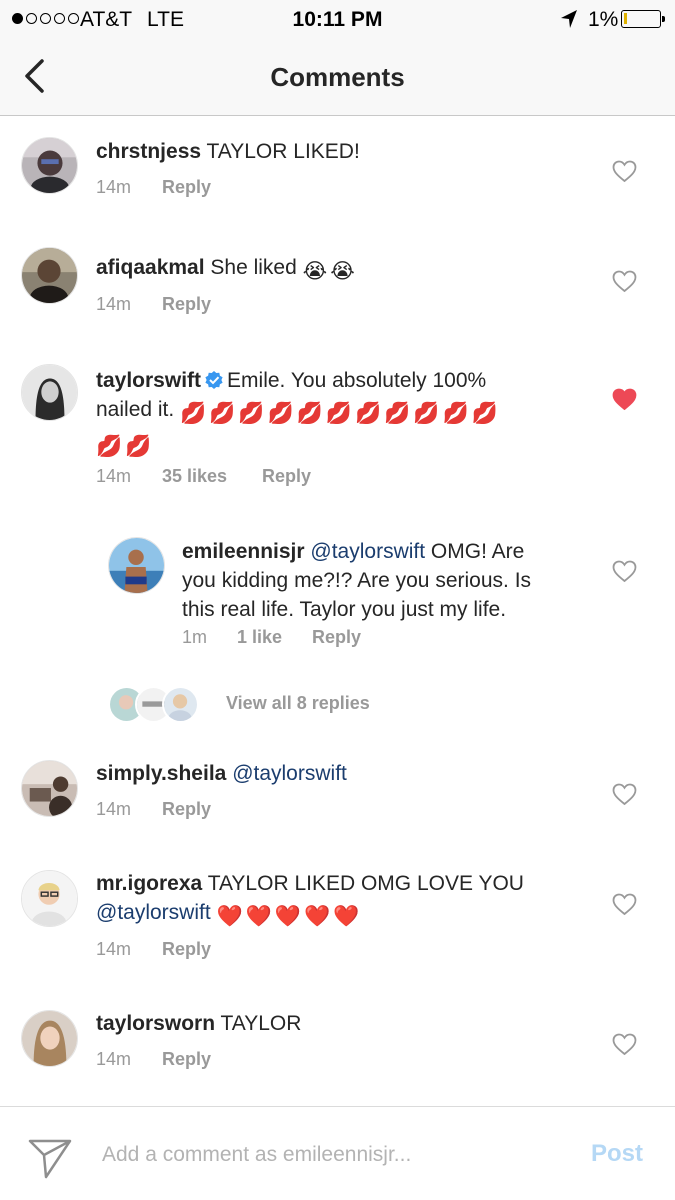 The width and height of the screenshot is (675, 1200). I want to click on paper-plane-icon, so click(50, 1157).